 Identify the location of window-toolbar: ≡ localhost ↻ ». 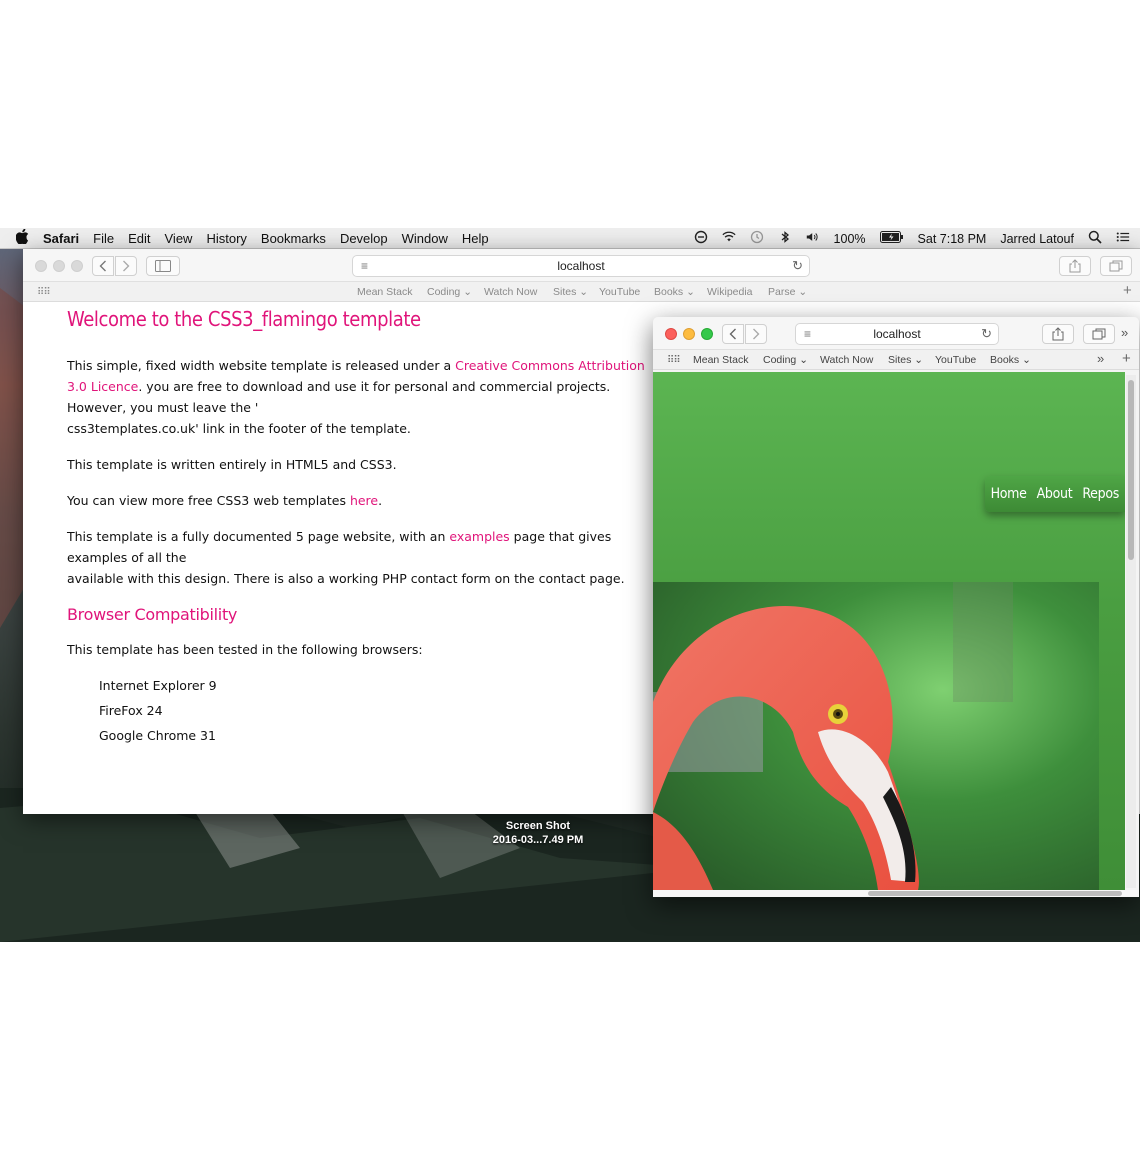
(896, 333).